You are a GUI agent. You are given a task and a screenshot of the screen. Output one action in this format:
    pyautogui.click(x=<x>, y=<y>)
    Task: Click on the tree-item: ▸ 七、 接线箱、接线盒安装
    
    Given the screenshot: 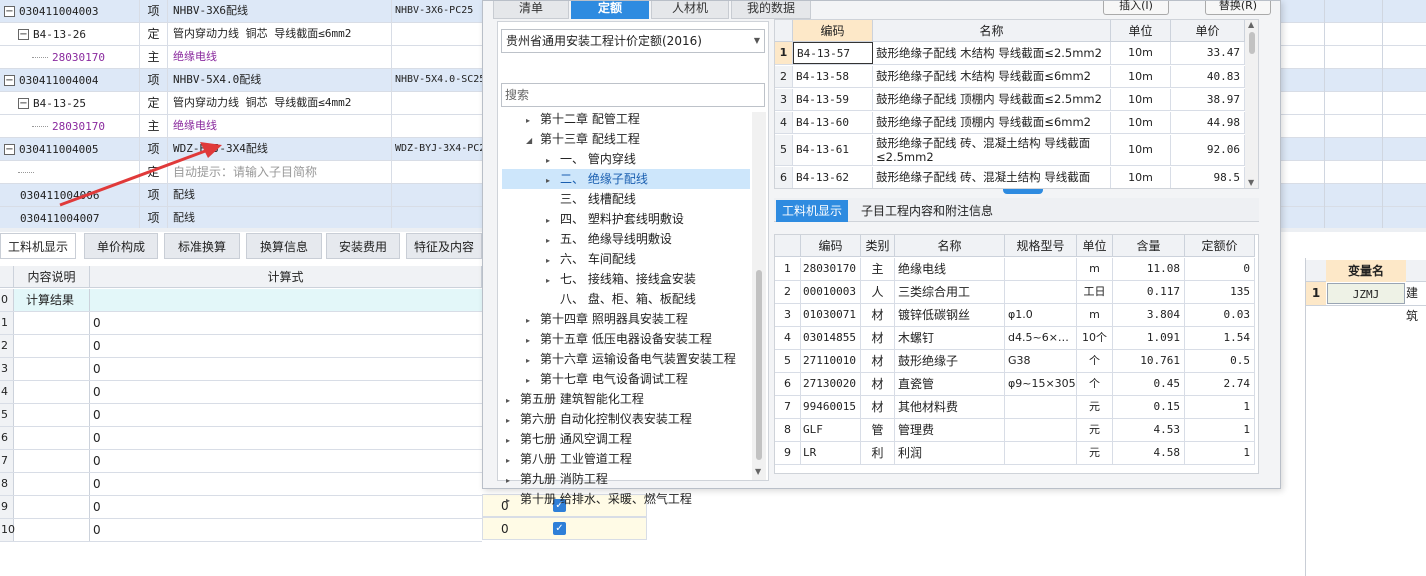 What is the action you would take?
    pyautogui.click(x=621, y=279)
    